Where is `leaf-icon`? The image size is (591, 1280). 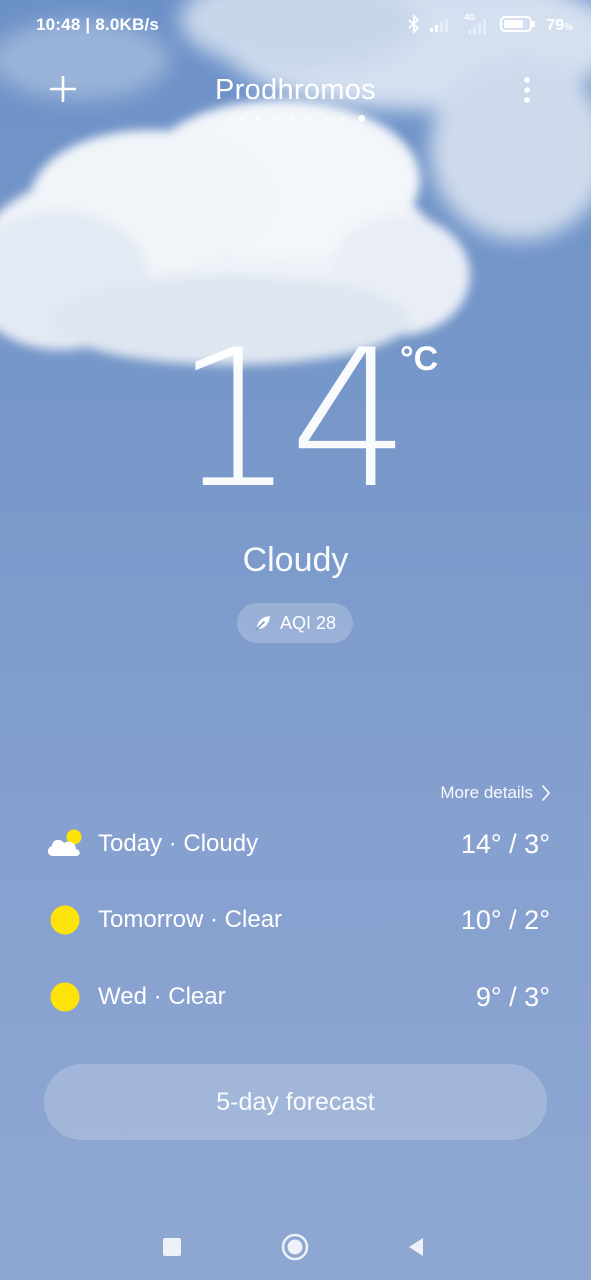
leaf-icon is located at coordinates (262, 623).